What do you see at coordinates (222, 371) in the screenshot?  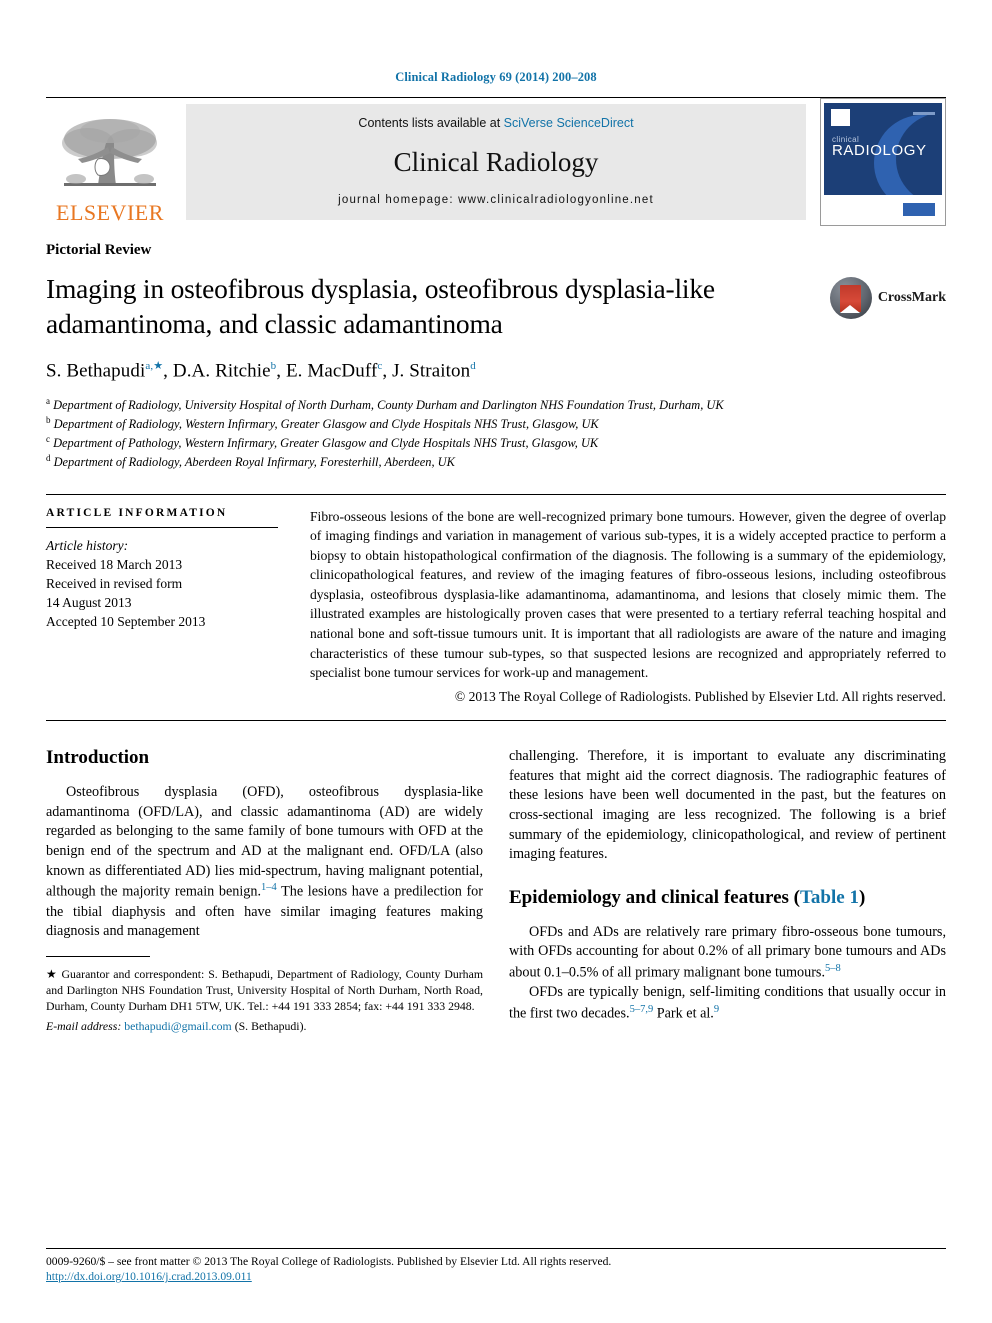 I see `author-name-1: D.A. Ritchie` at bounding box center [222, 371].